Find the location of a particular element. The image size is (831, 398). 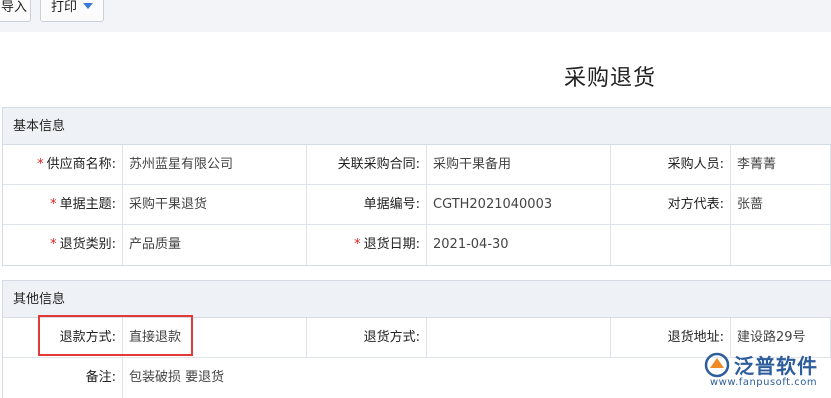

print-button-label: 打印 is located at coordinates (64, 7).